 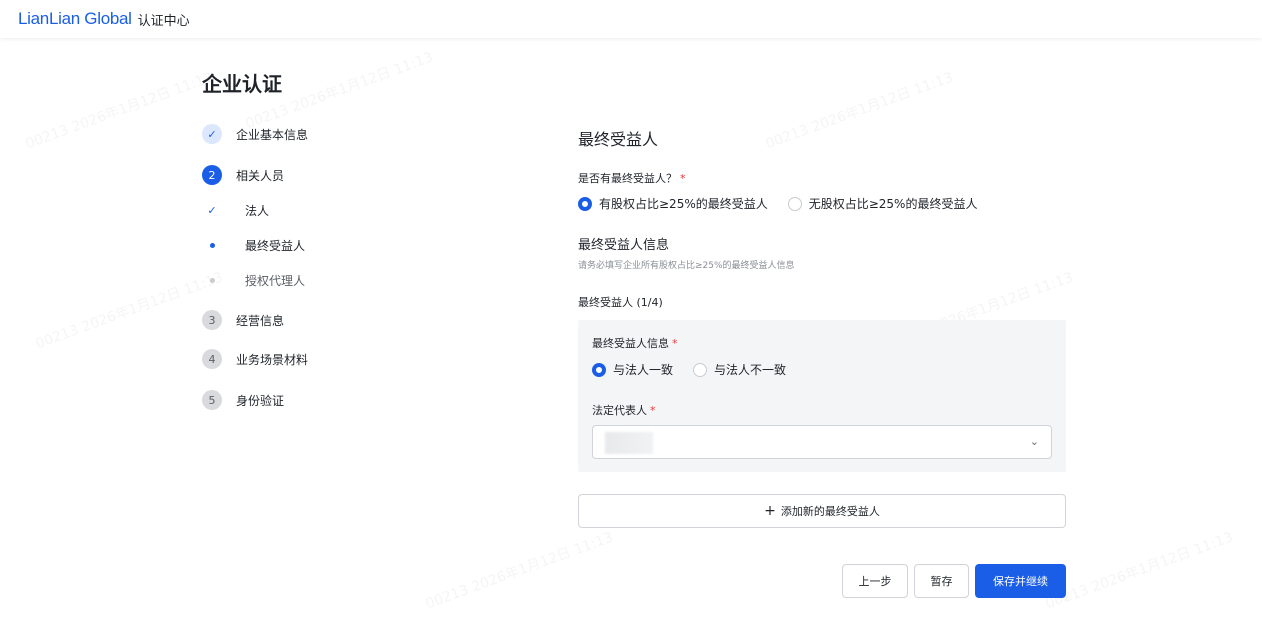 I want to click on chevron-down-icon: ⌄, so click(x=1034, y=441).